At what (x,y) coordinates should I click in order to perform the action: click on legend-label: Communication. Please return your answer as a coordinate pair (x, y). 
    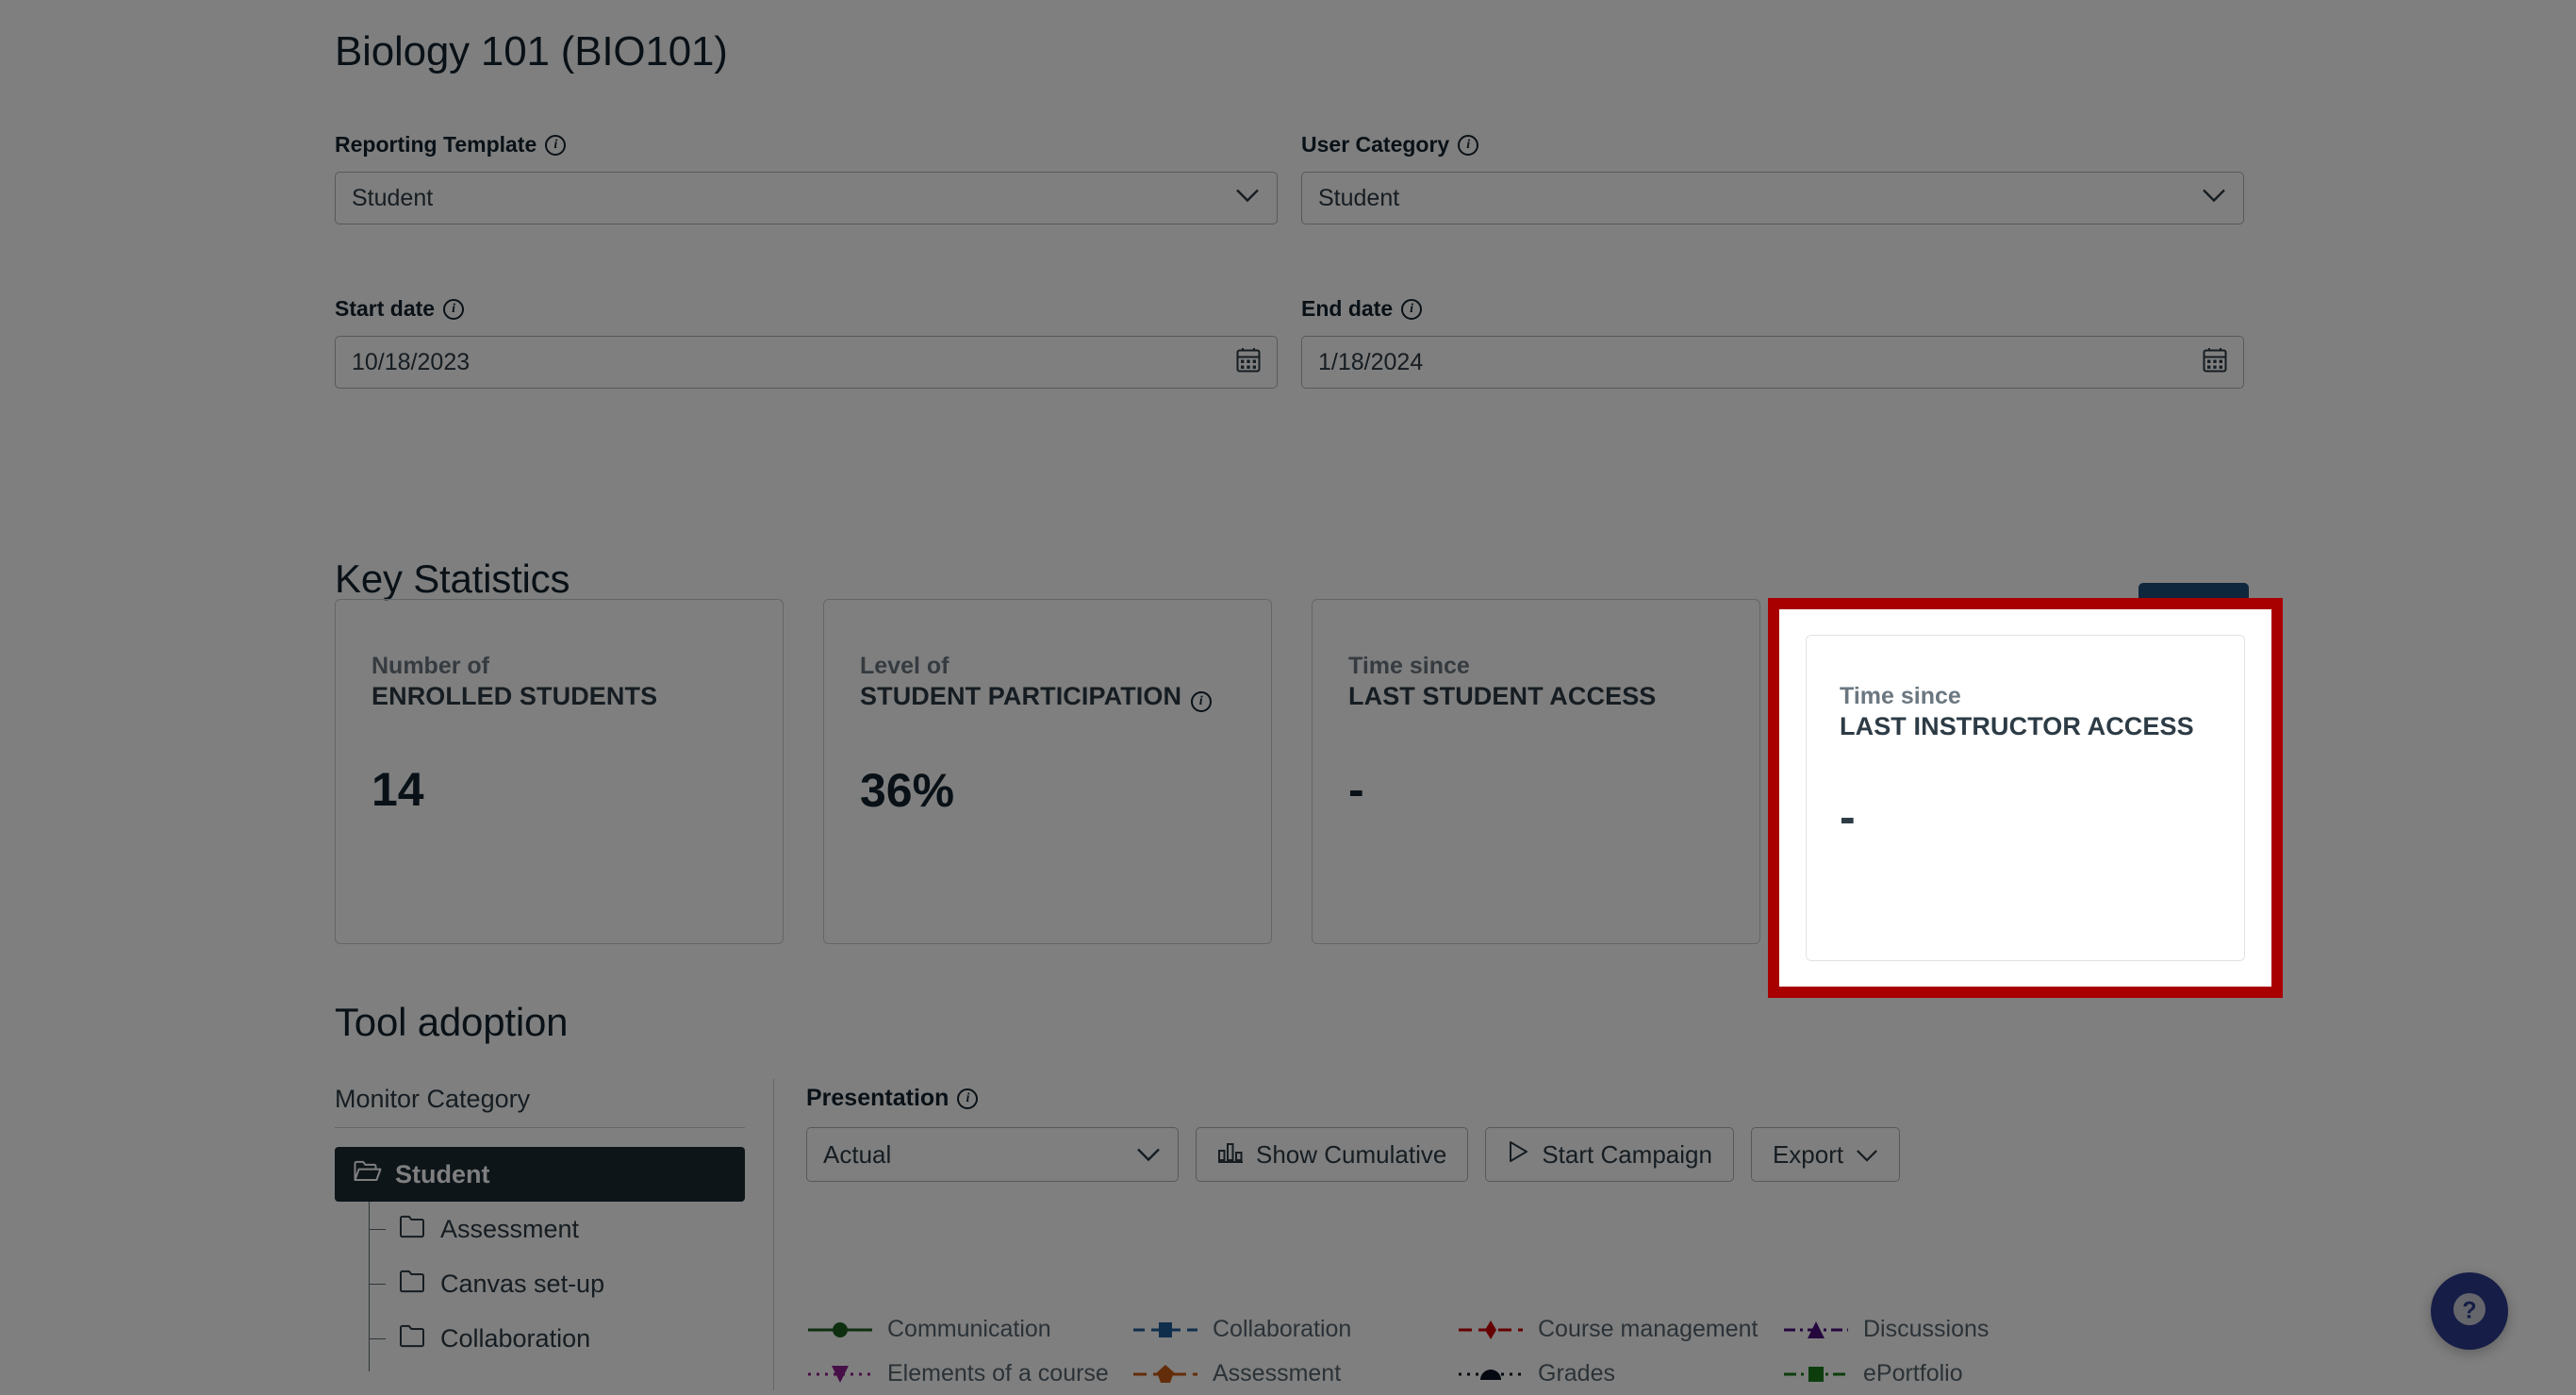
    Looking at the image, I should click on (969, 1329).